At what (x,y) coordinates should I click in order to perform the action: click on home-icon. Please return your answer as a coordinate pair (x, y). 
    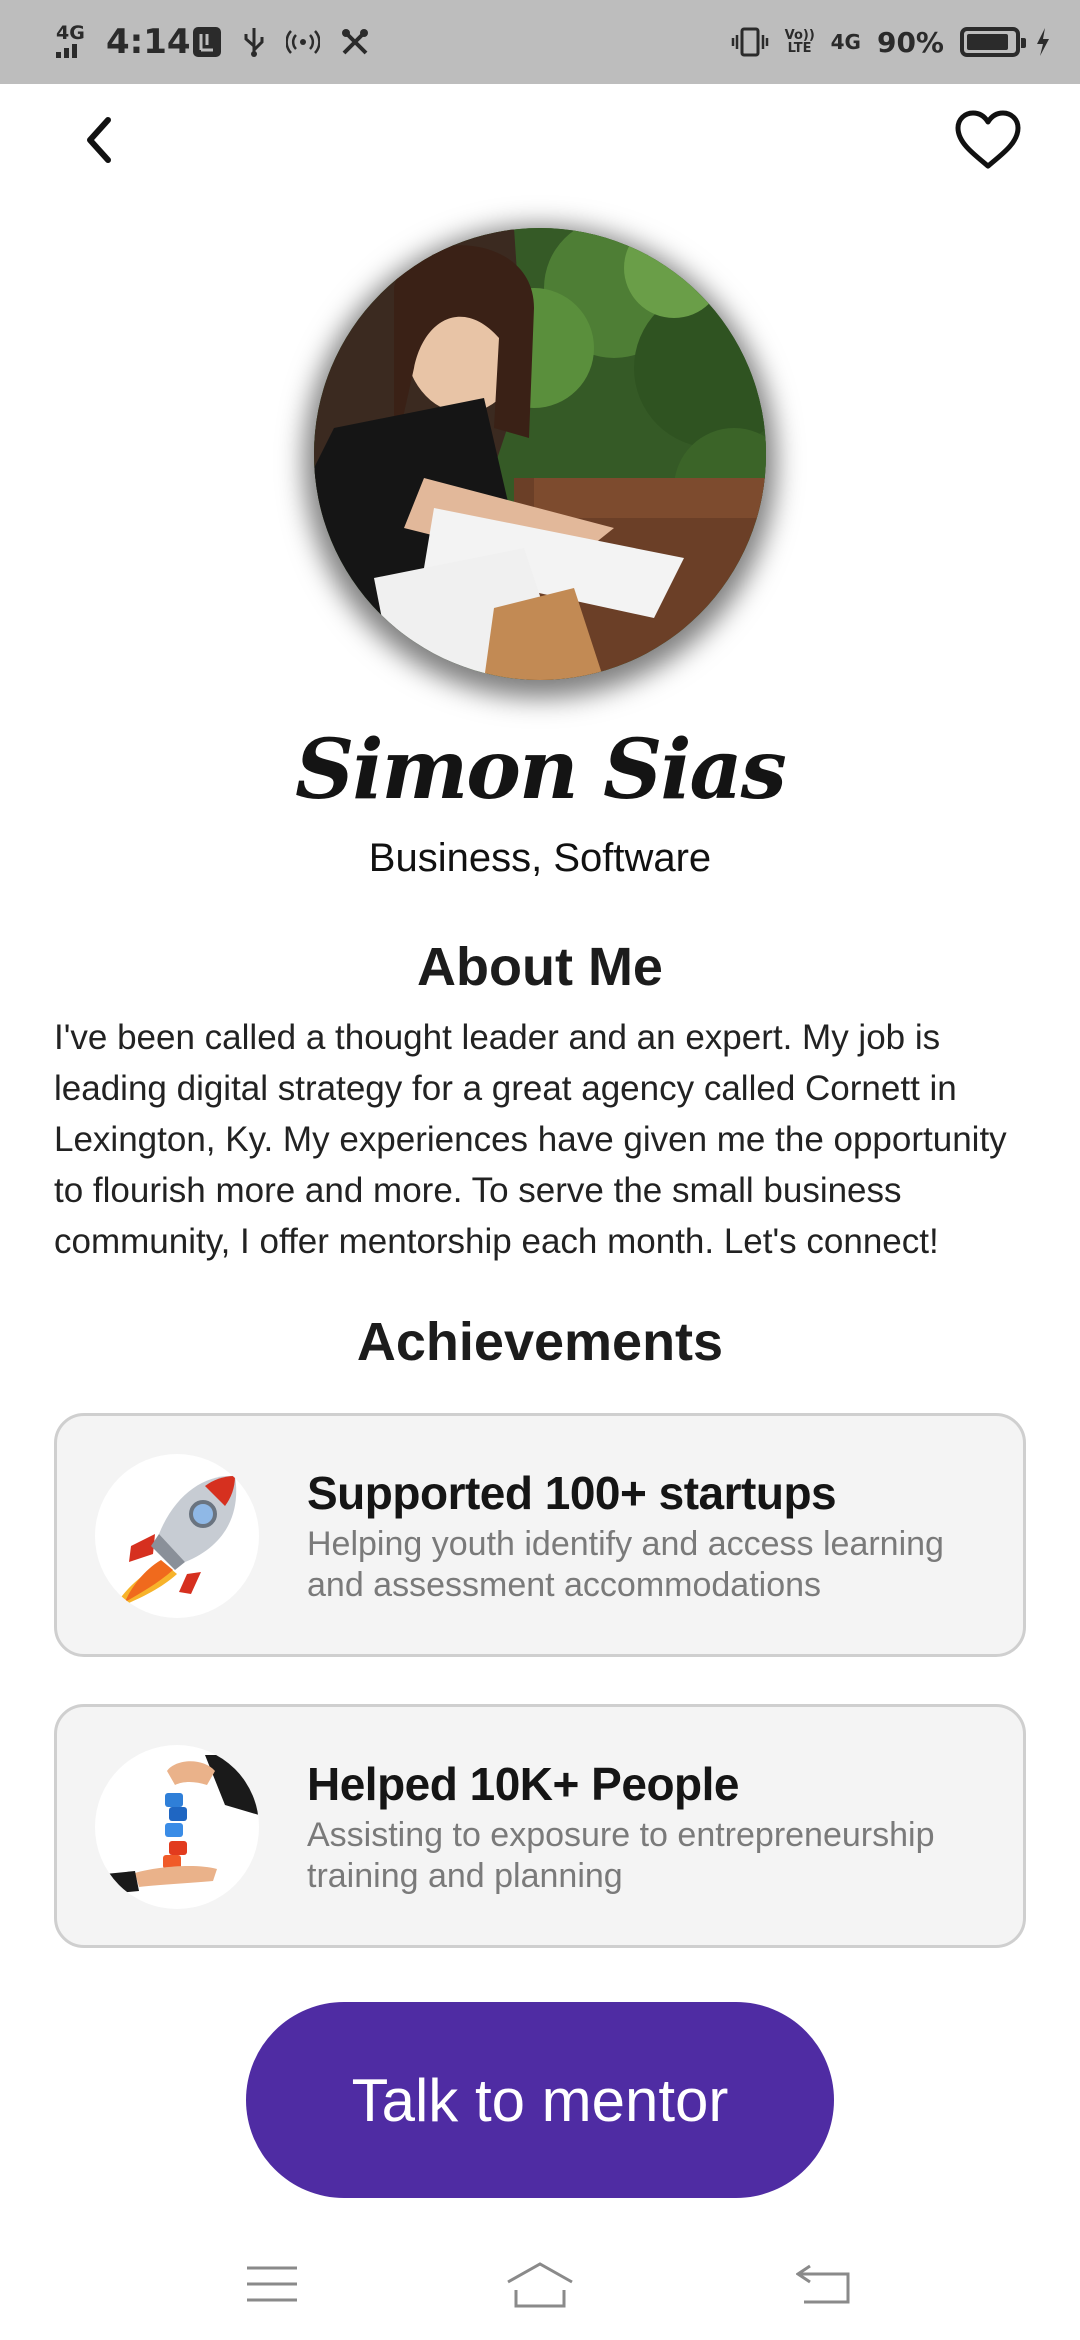
    Looking at the image, I should click on (540, 2284).